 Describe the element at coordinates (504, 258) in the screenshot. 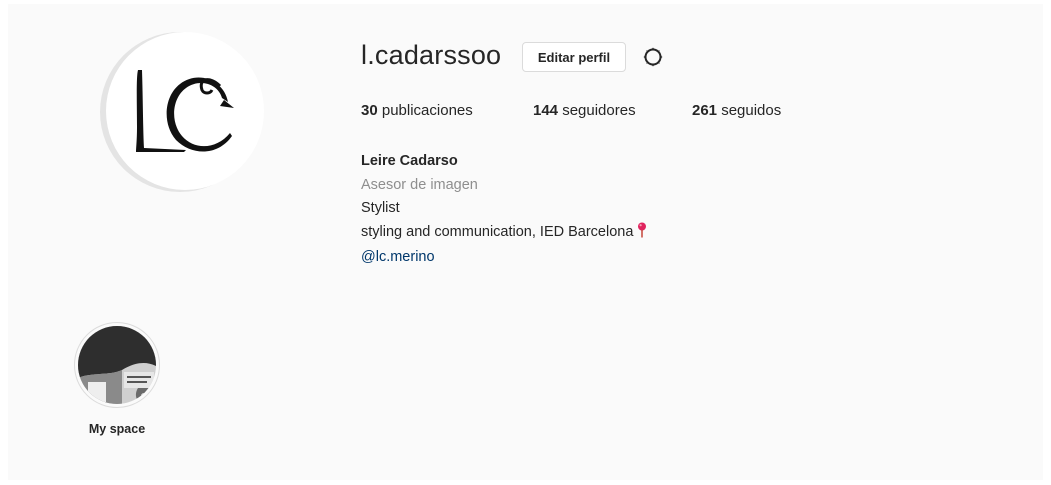

I see `bio-mention-link: @lc.merino` at that location.